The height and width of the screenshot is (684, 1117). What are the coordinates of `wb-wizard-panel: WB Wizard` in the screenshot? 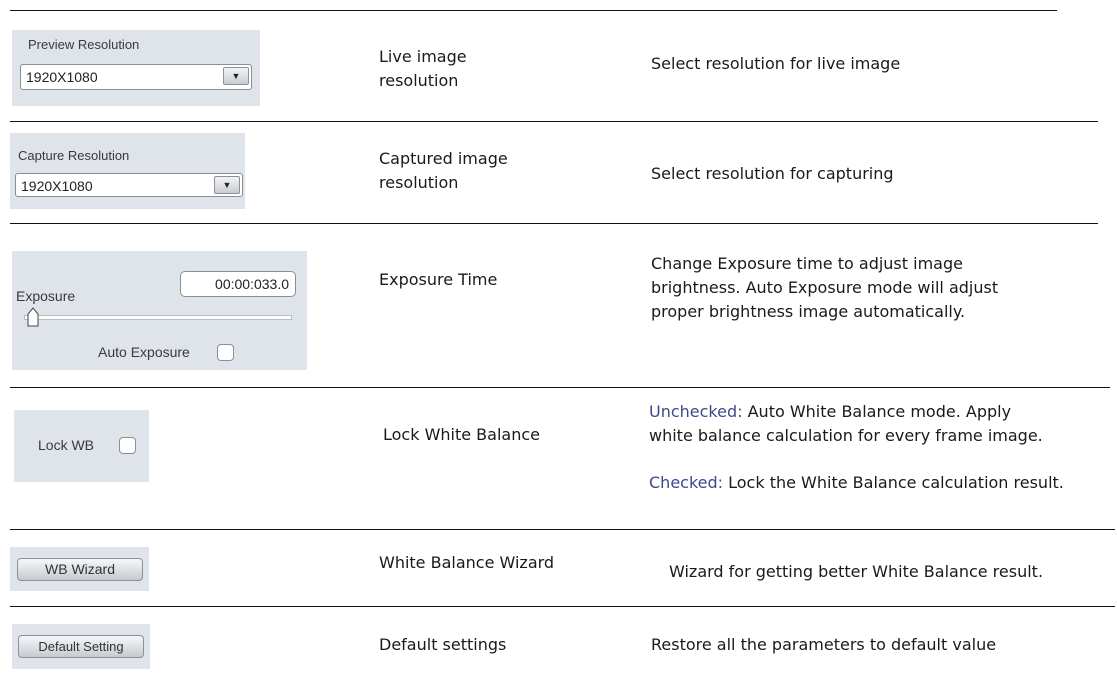 It's located at (79, 569).